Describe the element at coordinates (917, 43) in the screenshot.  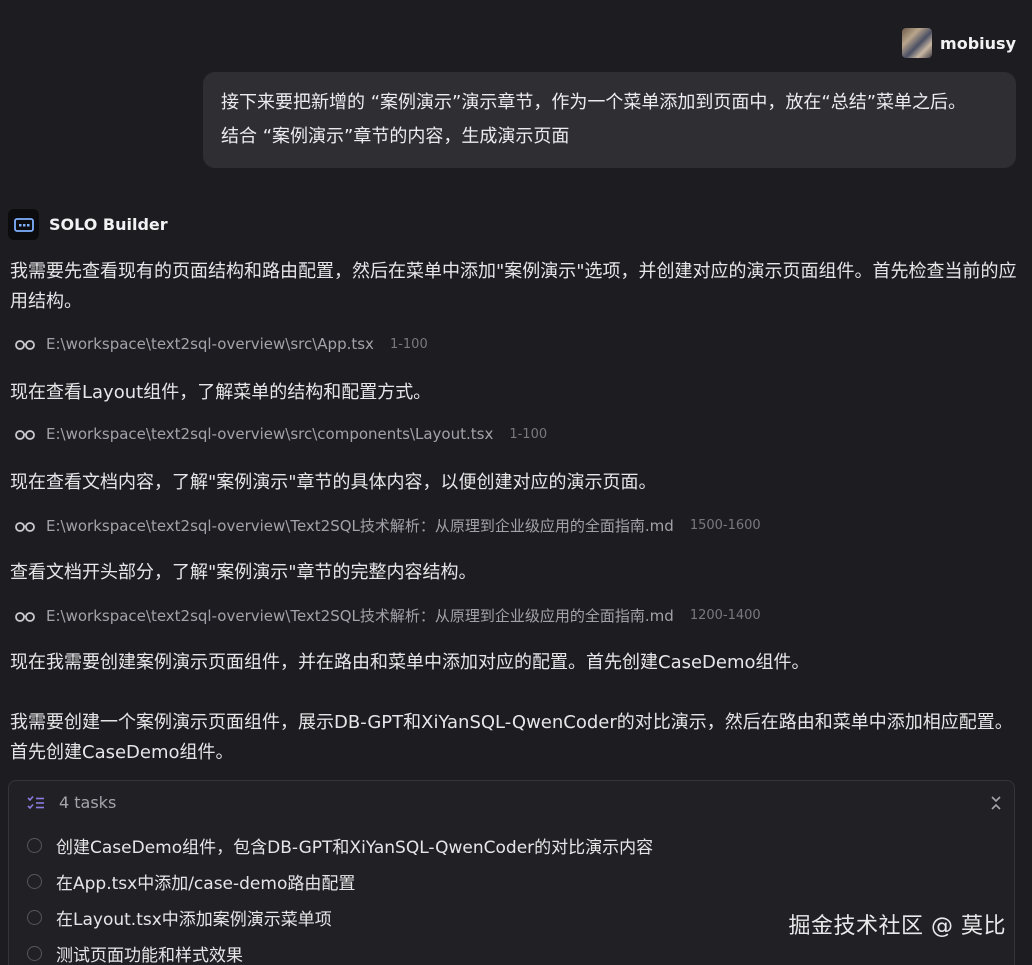
I see `user-avatar` at that location.